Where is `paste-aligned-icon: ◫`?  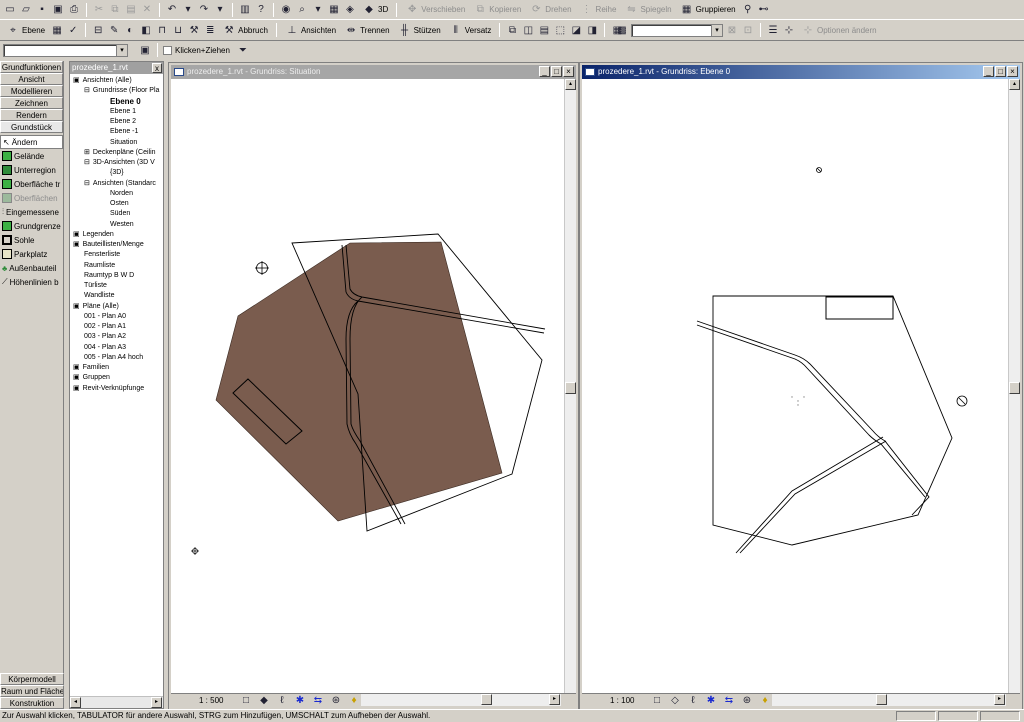
paste-aligned-icon: ◫ is located at coordinates (528, 30).